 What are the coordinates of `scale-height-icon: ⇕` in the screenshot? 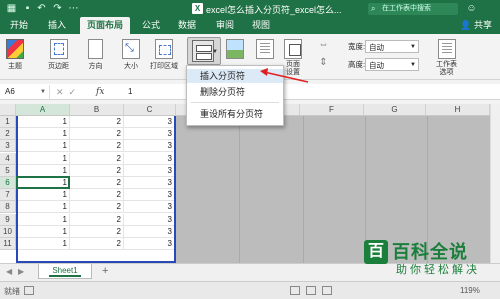 It's located at (323, 62).